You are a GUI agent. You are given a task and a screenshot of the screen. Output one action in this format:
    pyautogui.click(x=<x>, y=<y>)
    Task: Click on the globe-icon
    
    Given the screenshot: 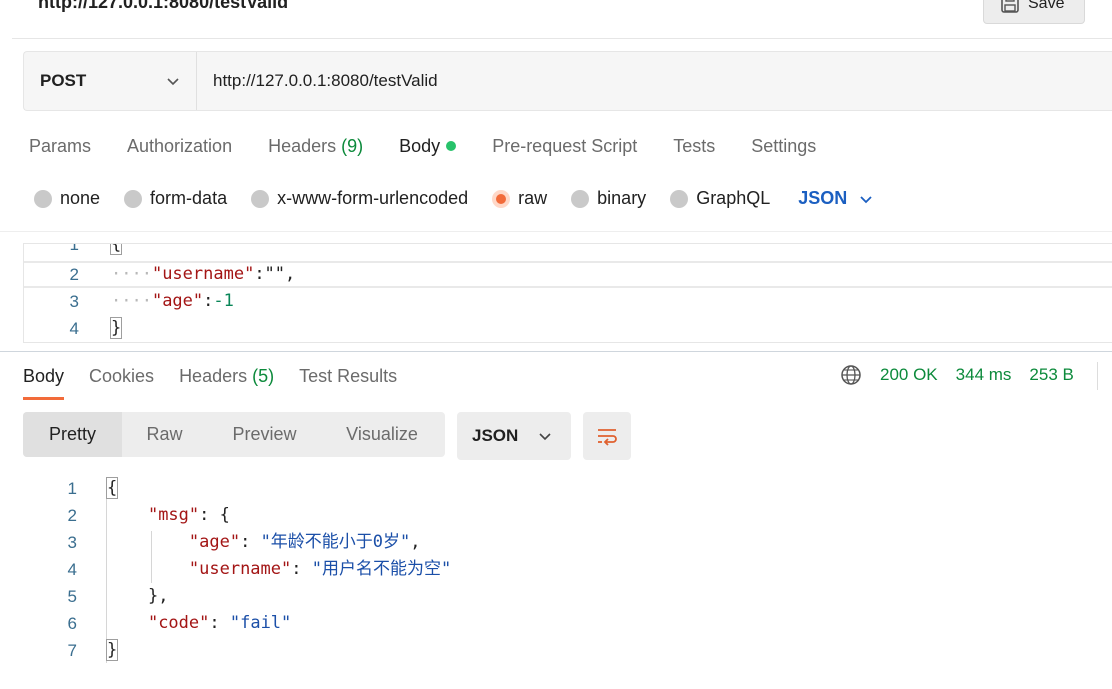 What is the action you would take?
    pyautogui.click(x=851, y=375)
    